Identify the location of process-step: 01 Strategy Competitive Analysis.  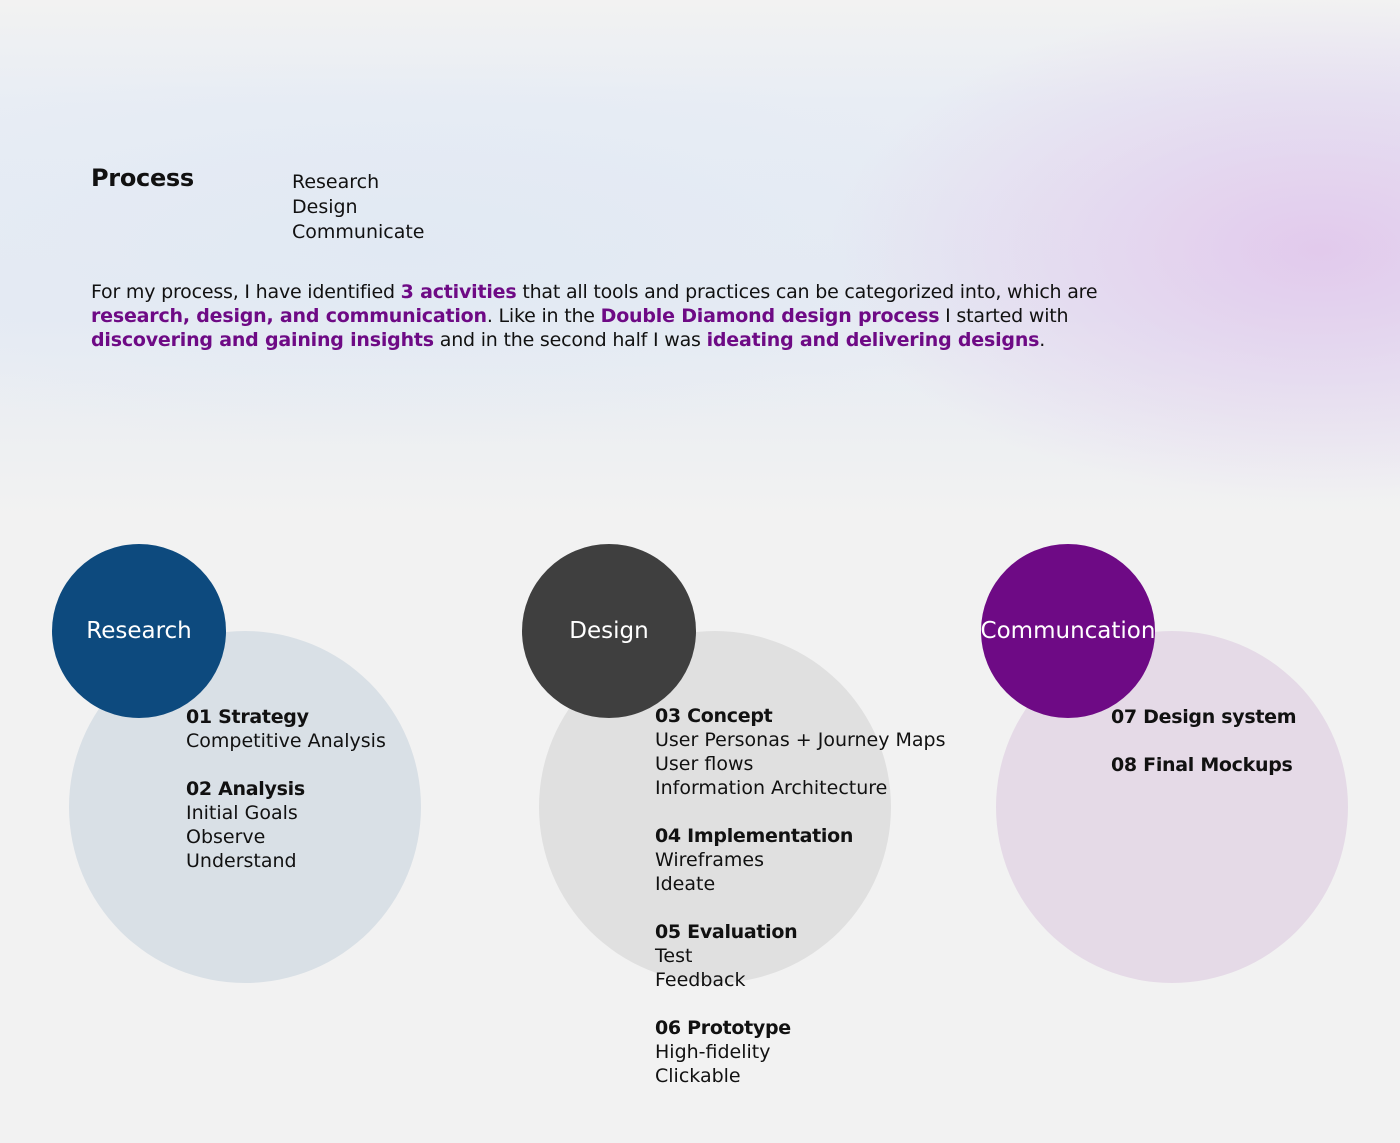
(286, 729).